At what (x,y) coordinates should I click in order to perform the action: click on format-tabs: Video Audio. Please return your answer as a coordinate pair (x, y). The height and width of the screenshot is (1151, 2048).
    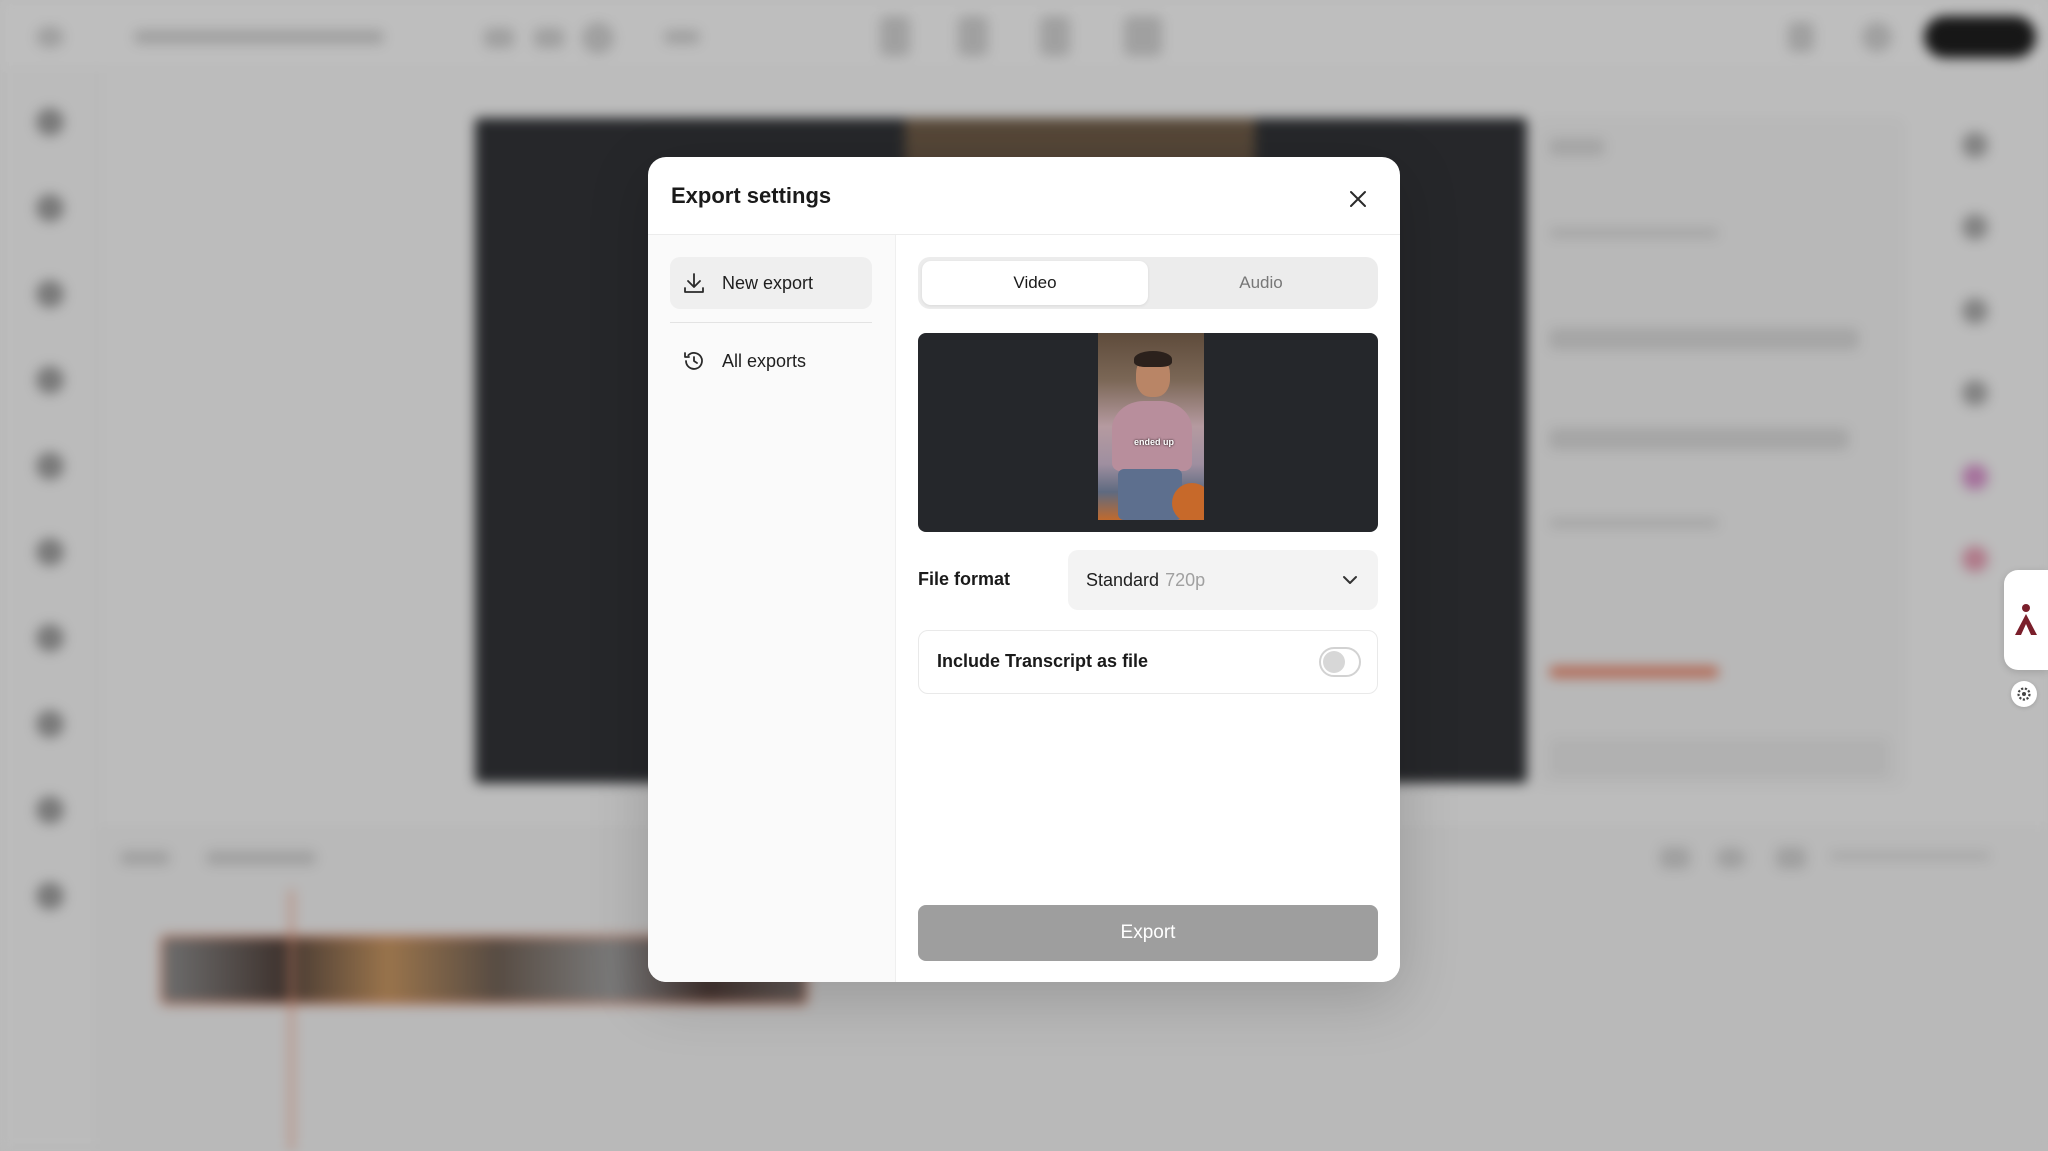
    Looking at the image, I should click on (1148, 283).